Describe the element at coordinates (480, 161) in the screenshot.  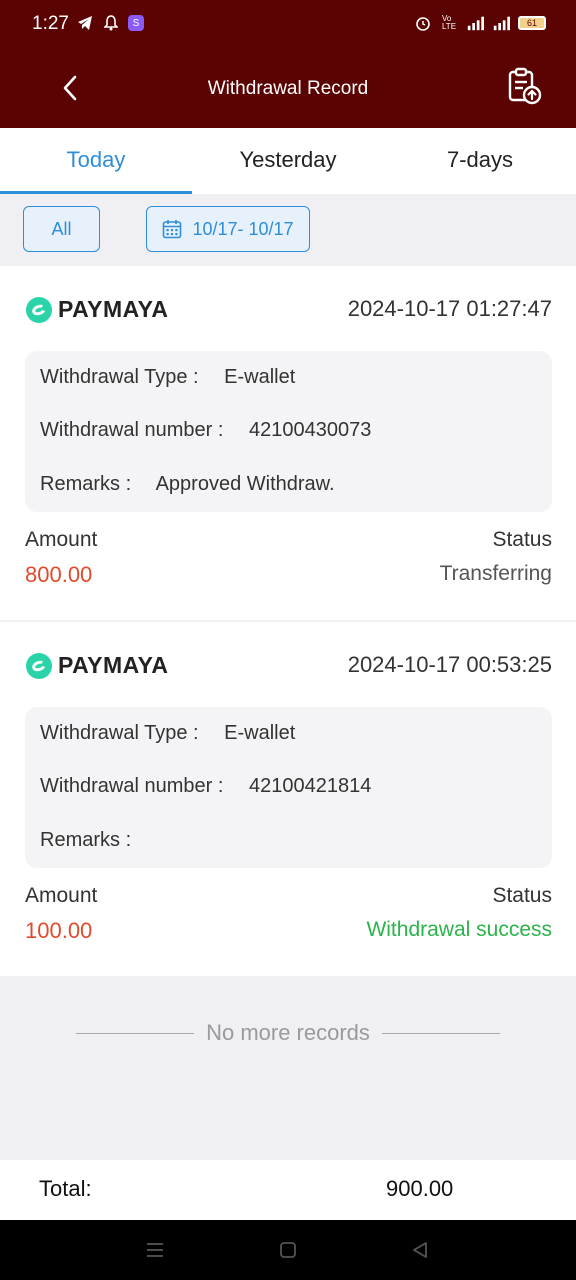
I see `tab-7-days: 7-days` at that location.